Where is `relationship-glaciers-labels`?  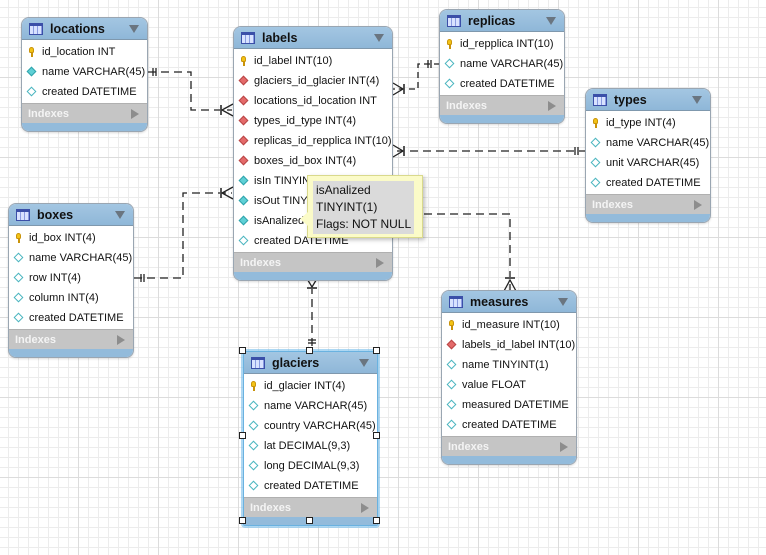 relationship-glaciers-labels is located at coordinates (312, 311).